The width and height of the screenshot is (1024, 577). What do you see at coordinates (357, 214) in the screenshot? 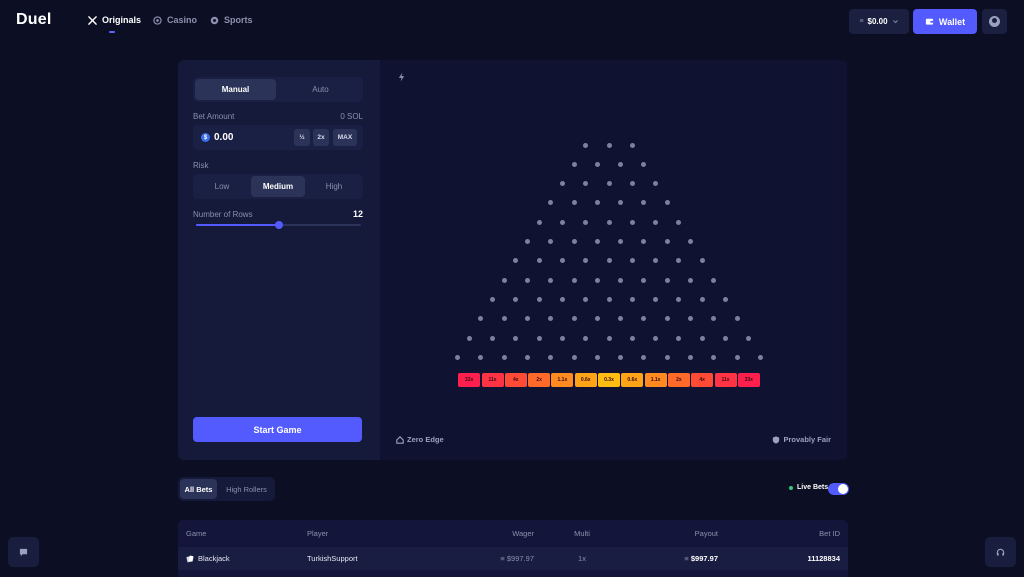
I see `rows-value: 12` at bounding box center [357, 214].